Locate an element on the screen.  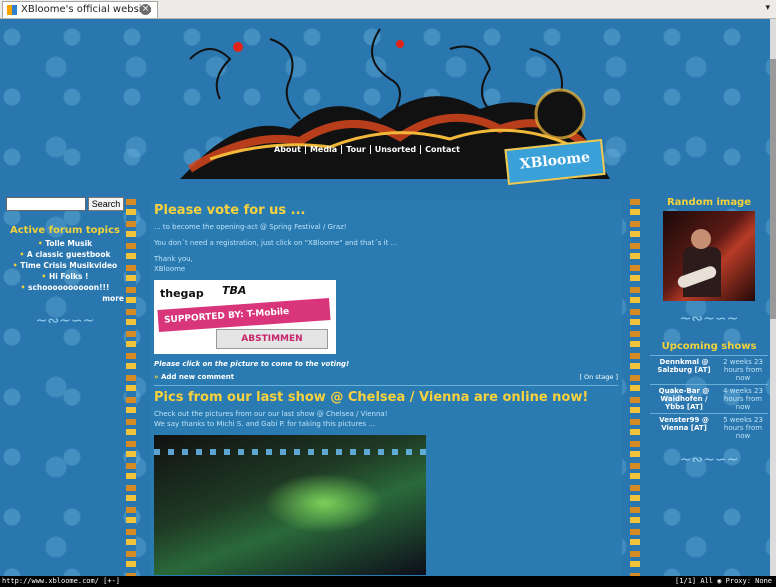
nav-media: Media is located at coordinates (322, 149).